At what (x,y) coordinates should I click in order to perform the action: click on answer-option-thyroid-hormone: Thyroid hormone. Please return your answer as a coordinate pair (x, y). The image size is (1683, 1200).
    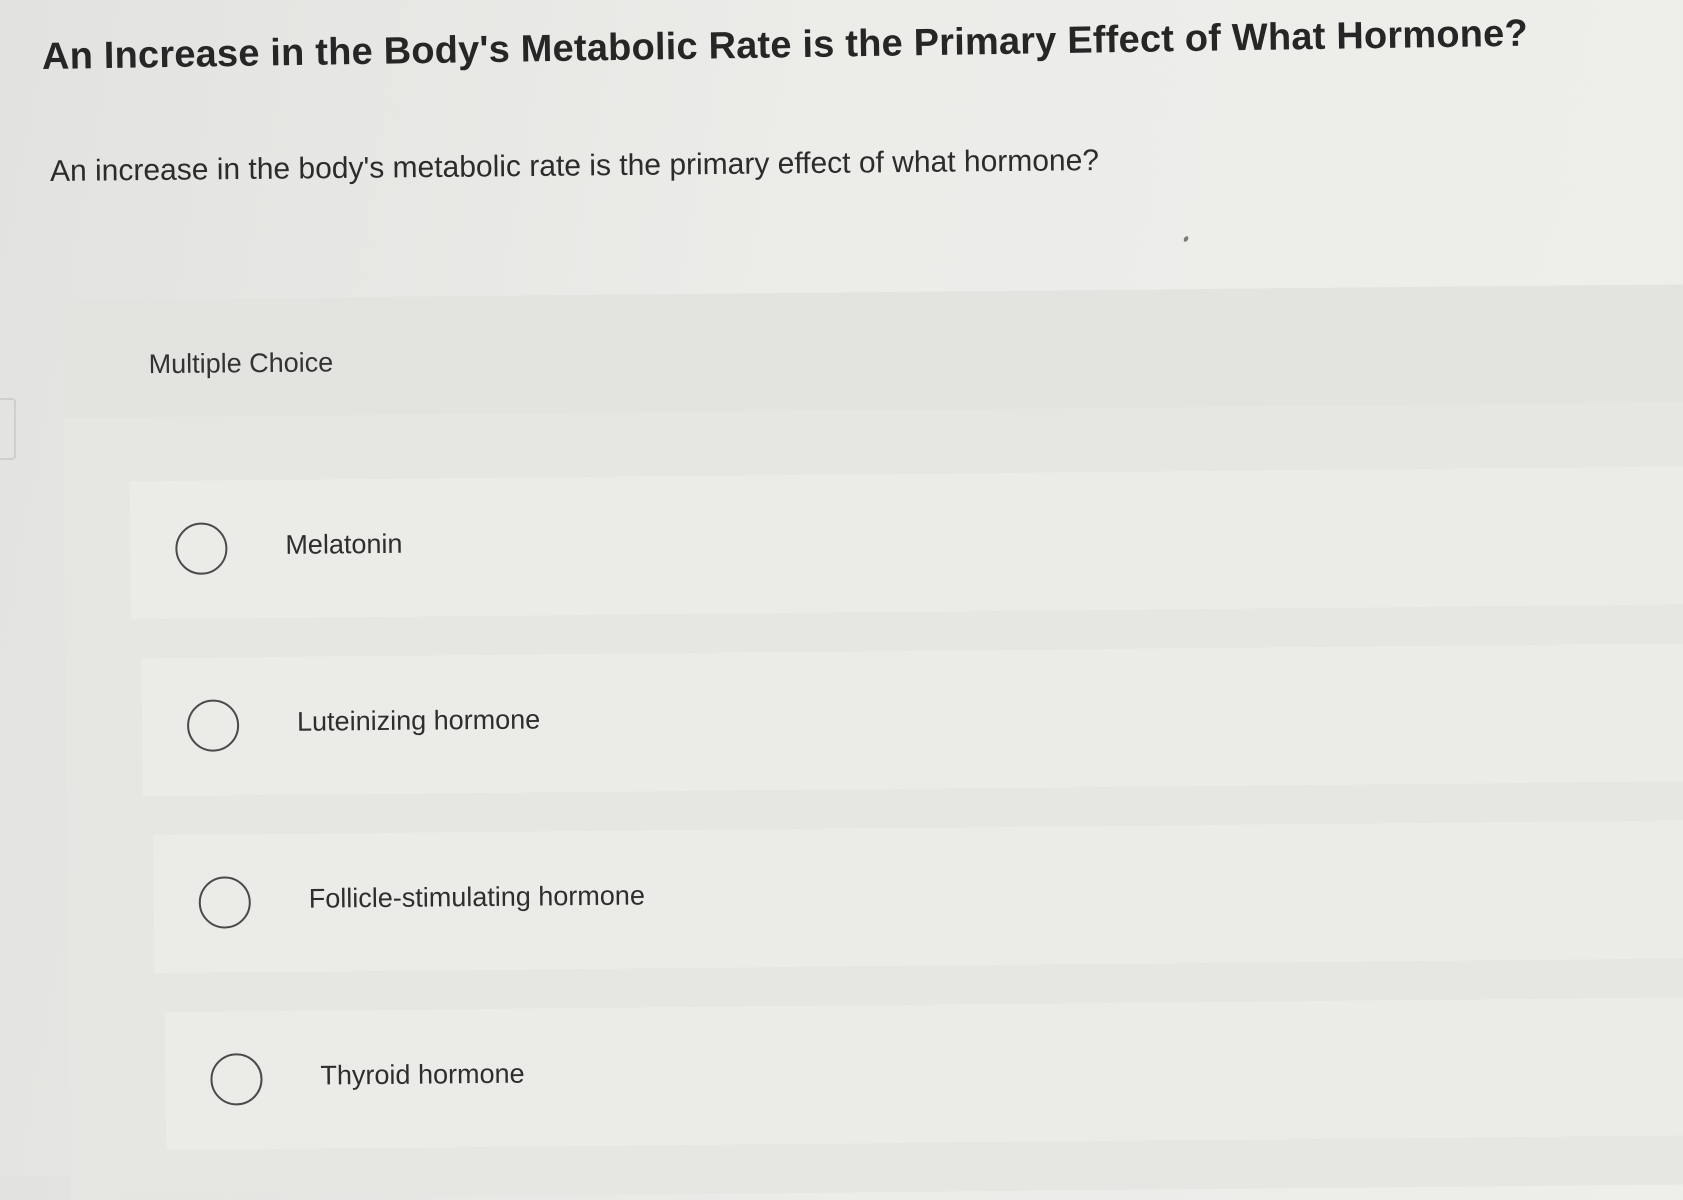
    Looking at the image, I should click on (923, 1074).